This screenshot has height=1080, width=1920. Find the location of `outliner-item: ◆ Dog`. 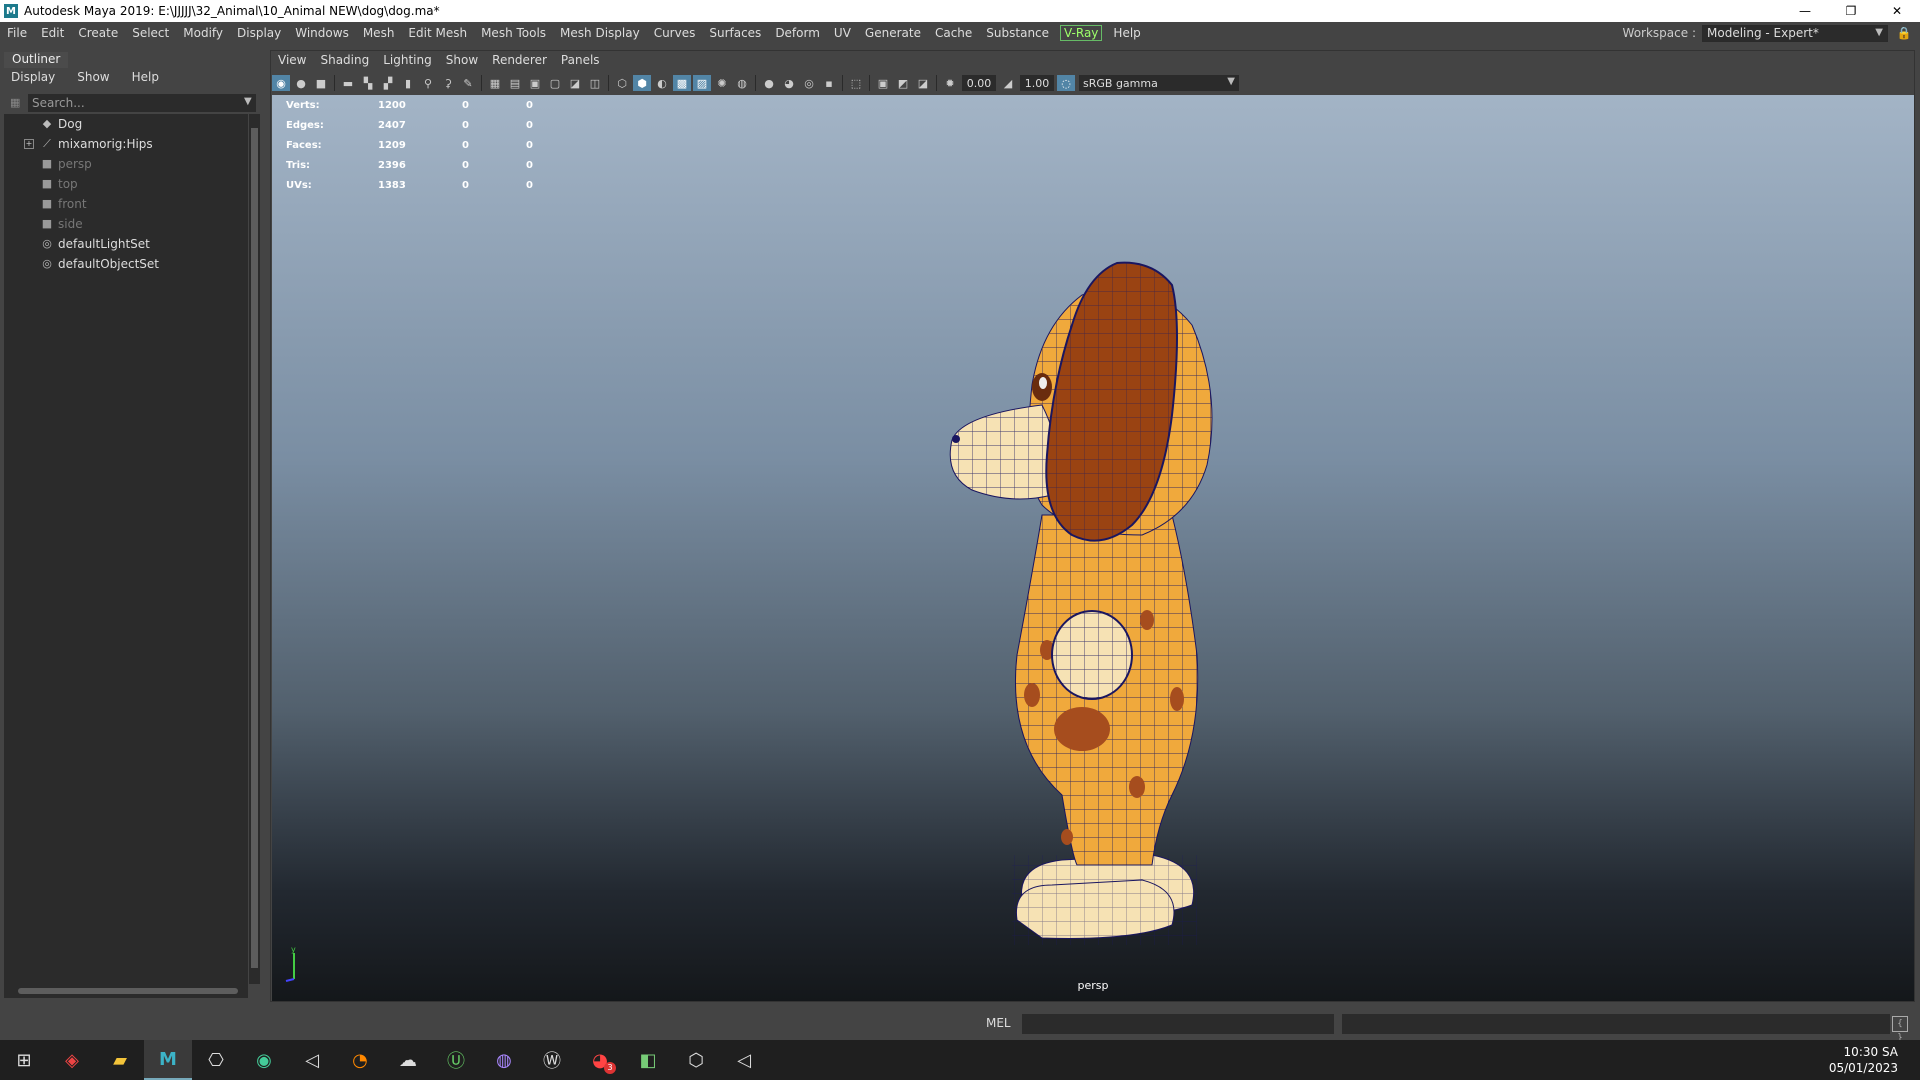

outliner-item: ◆ Dog is located at coordinates (126, 124).